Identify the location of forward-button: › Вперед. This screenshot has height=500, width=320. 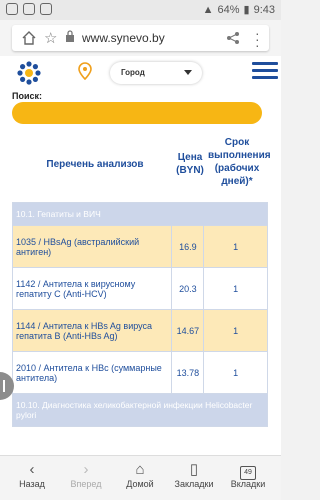
(86, 475).